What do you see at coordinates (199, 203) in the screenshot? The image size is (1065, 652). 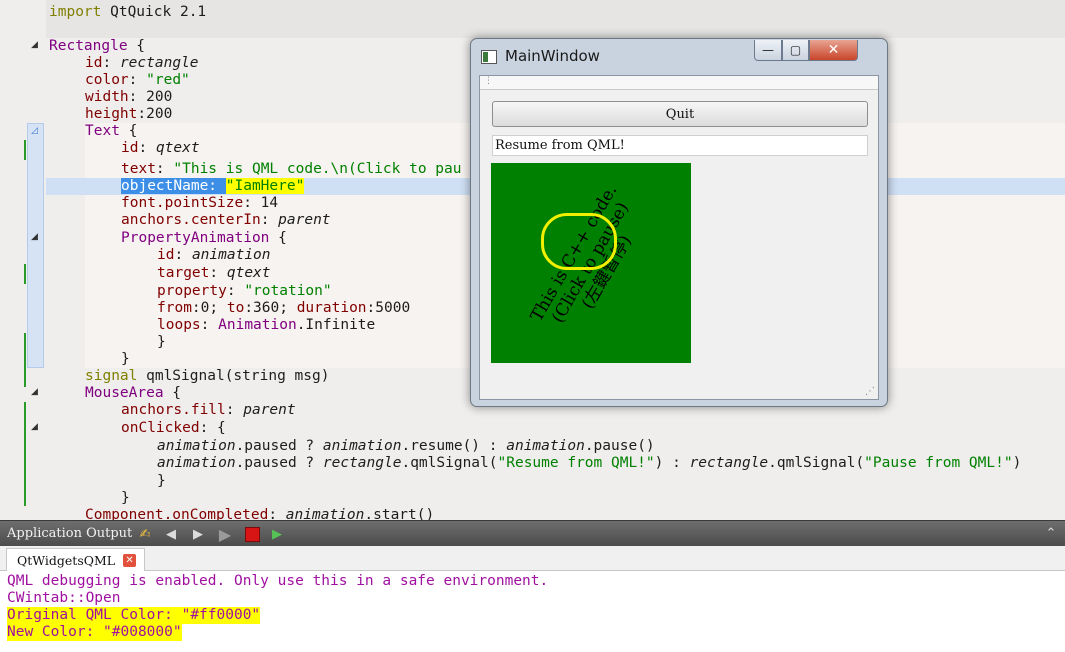 I see `code-line: font.pointSize: 14` at bounding box center [199, 203].